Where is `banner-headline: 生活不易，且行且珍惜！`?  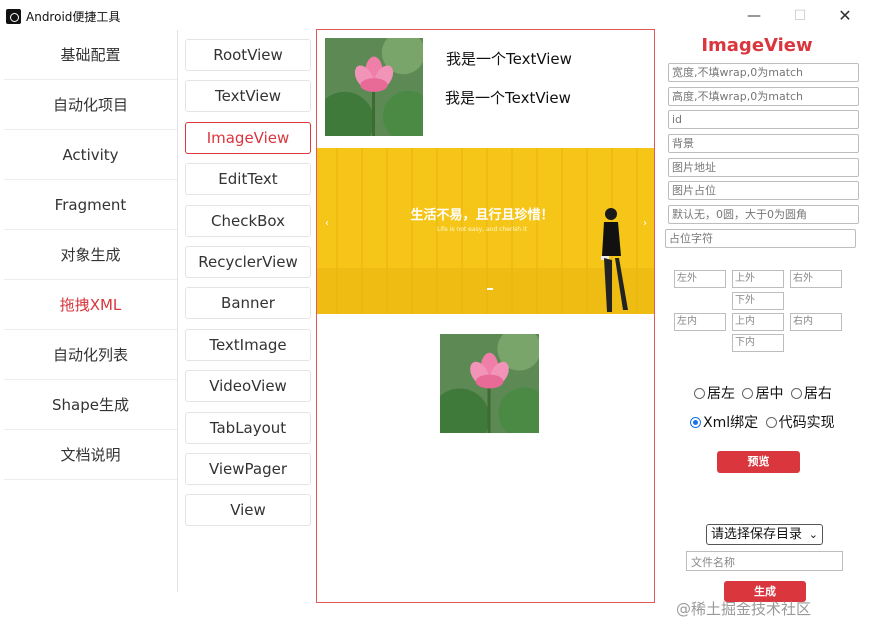
banner-headline: 生活不易，且行且珍惜！ is located at coordinates (481, 215).